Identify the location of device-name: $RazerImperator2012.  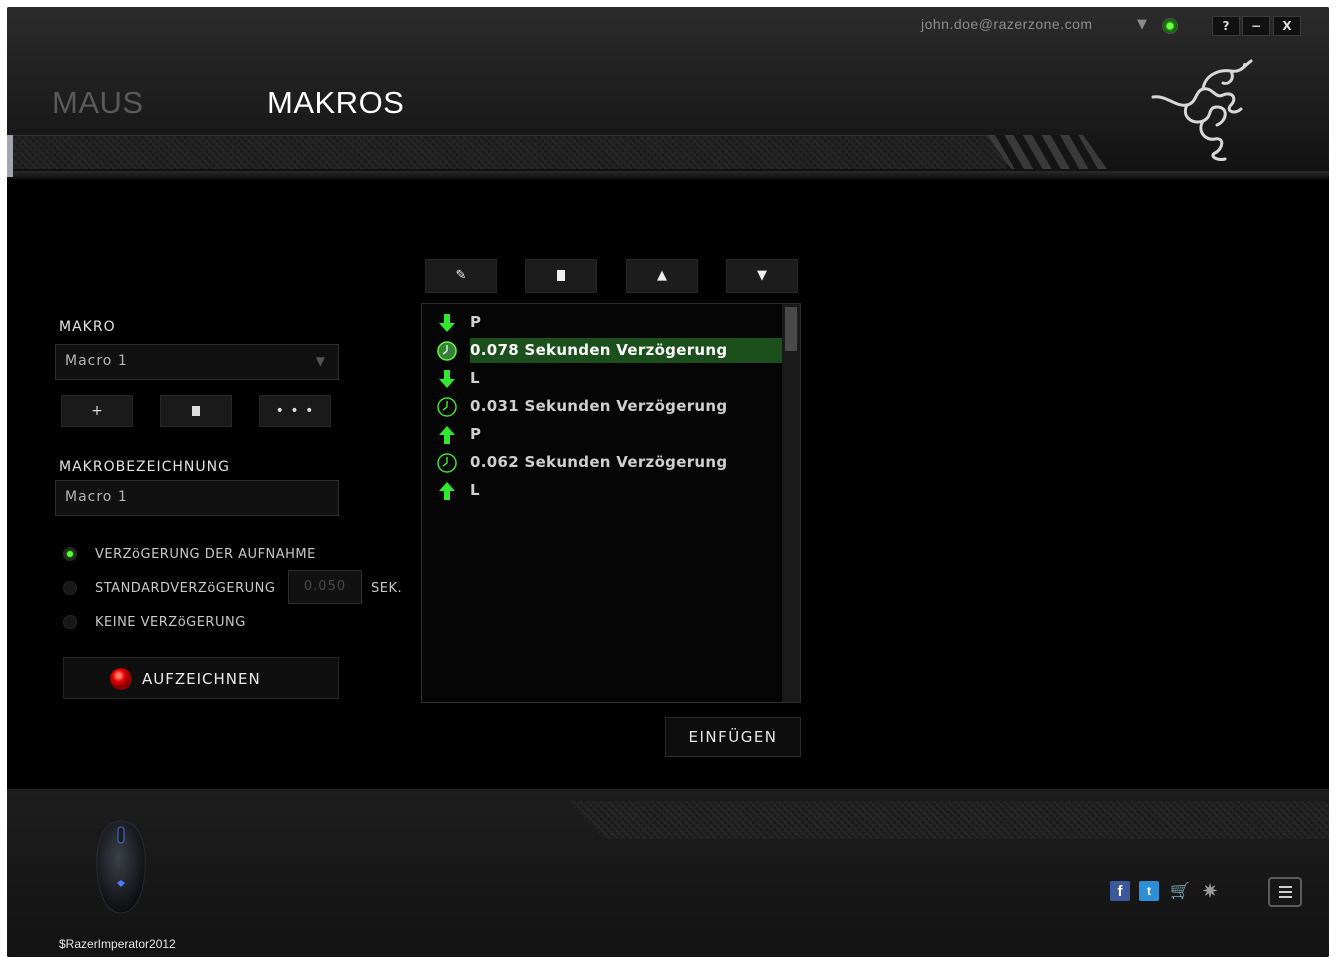
(117, 944).